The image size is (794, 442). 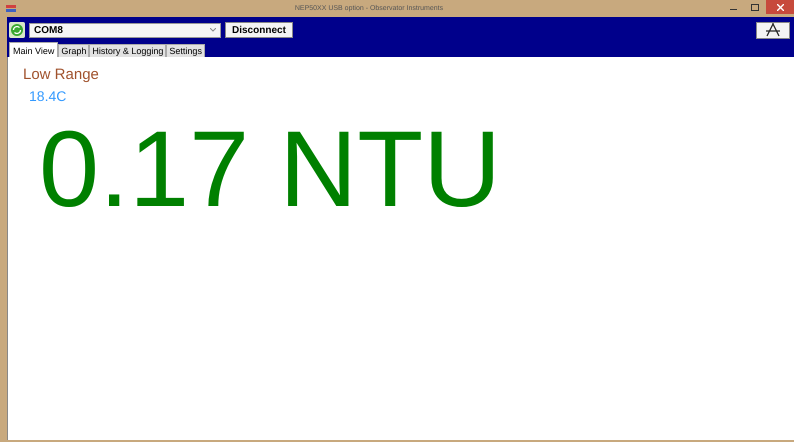 I want to click on refresh-icon, so click(x=17, y=30).